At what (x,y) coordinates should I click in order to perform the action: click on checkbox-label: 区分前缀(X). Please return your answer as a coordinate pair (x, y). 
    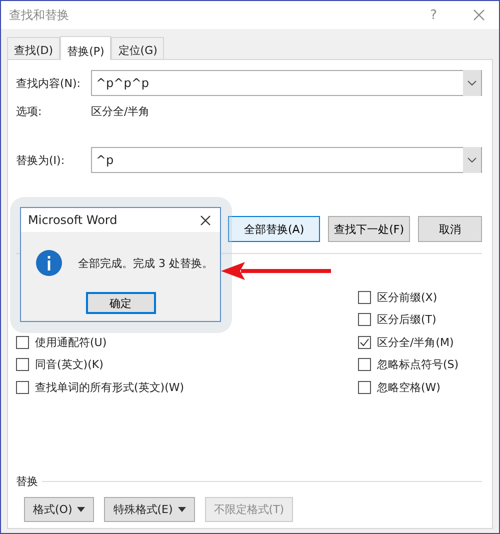
    Looking at the image, I should click on (407, 297).